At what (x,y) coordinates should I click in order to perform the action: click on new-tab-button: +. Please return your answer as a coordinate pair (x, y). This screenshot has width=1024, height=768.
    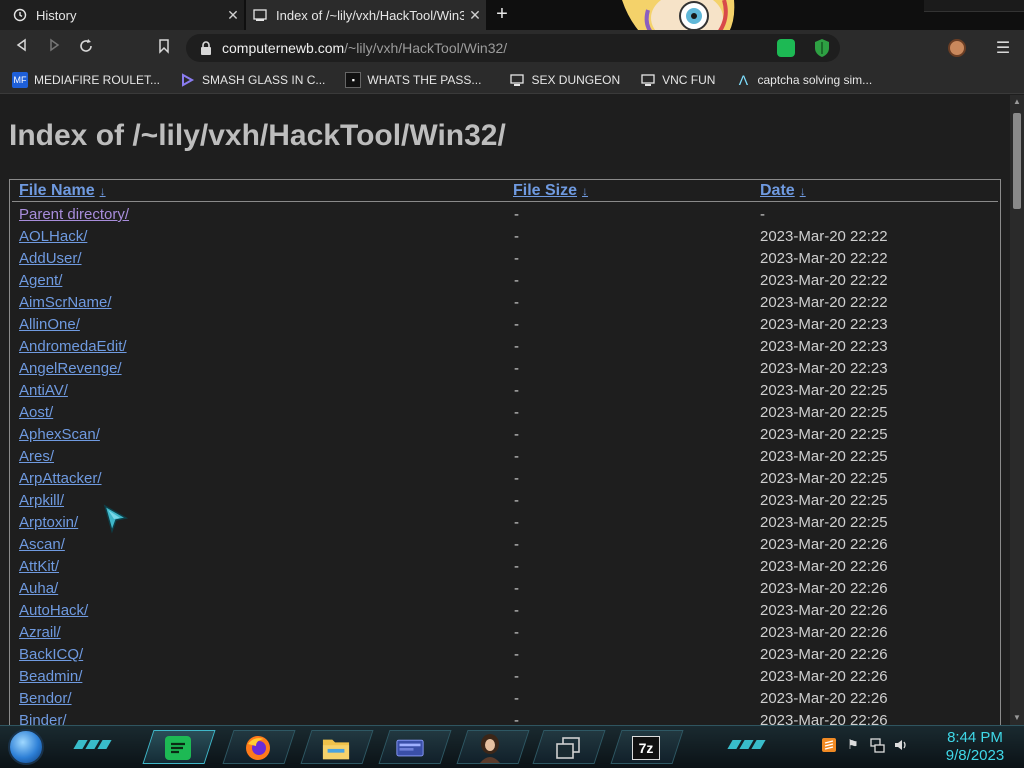
    Looking at the image, I should click on (502, 15).